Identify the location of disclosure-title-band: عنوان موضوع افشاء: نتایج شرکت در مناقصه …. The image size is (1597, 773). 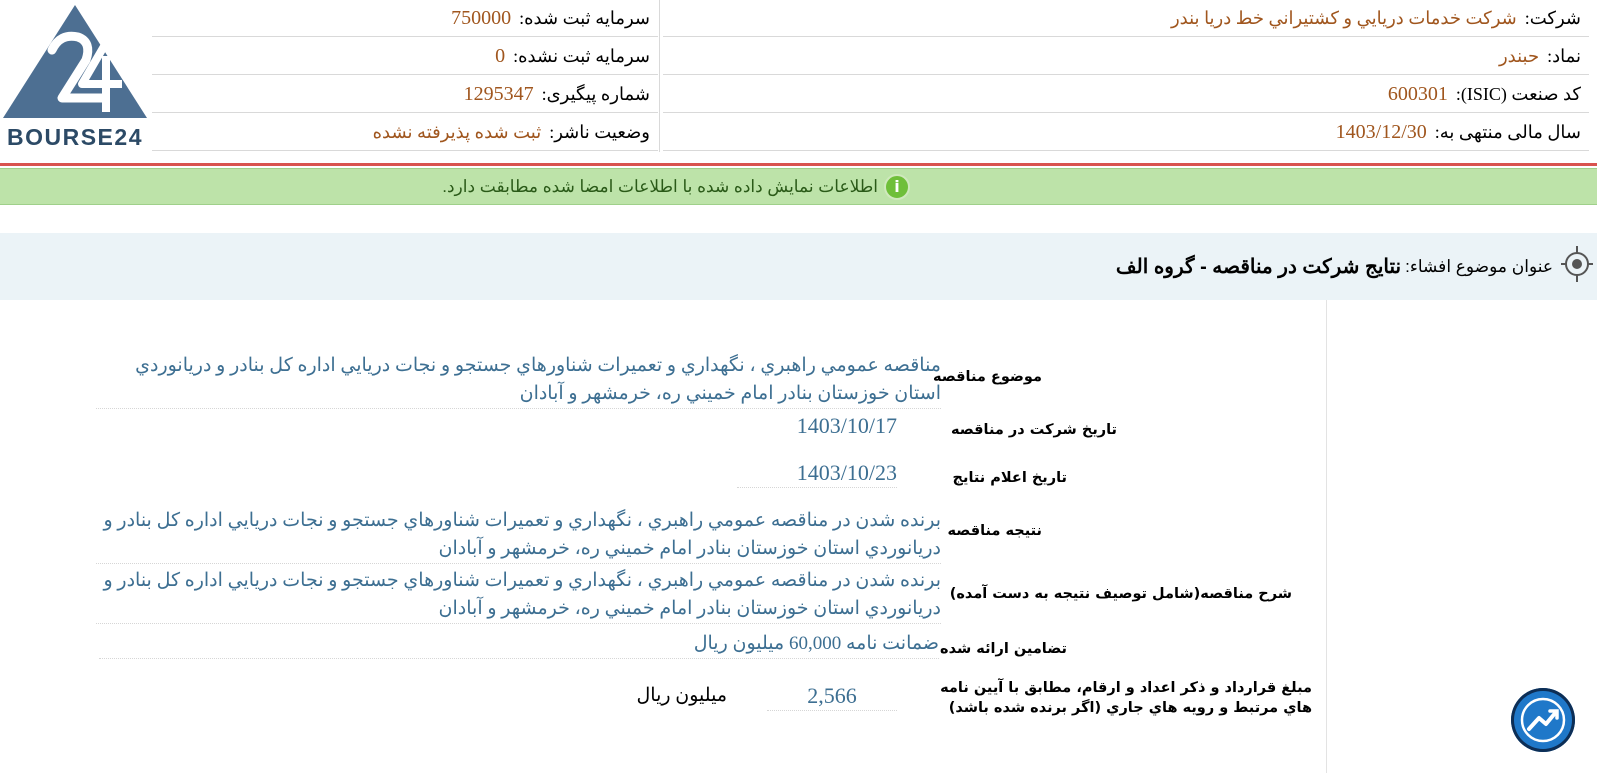
(798, 266).